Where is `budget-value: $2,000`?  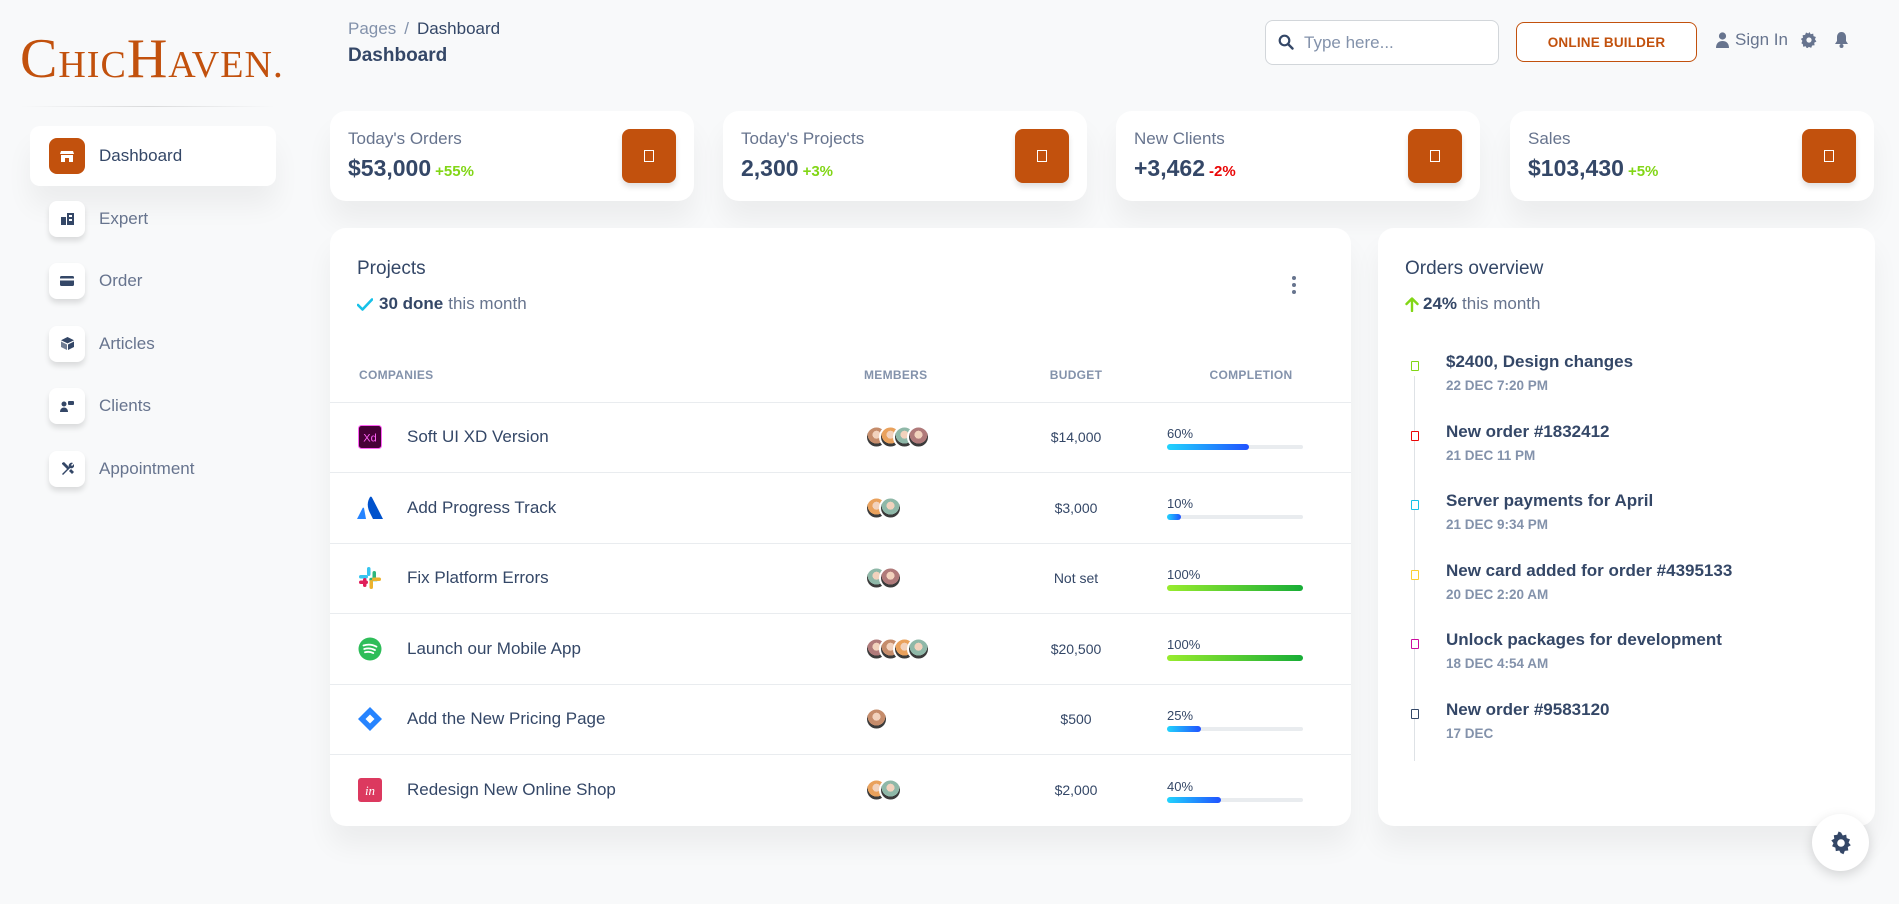
budget-value: $2,000 is located at coordinates (1076, 790).